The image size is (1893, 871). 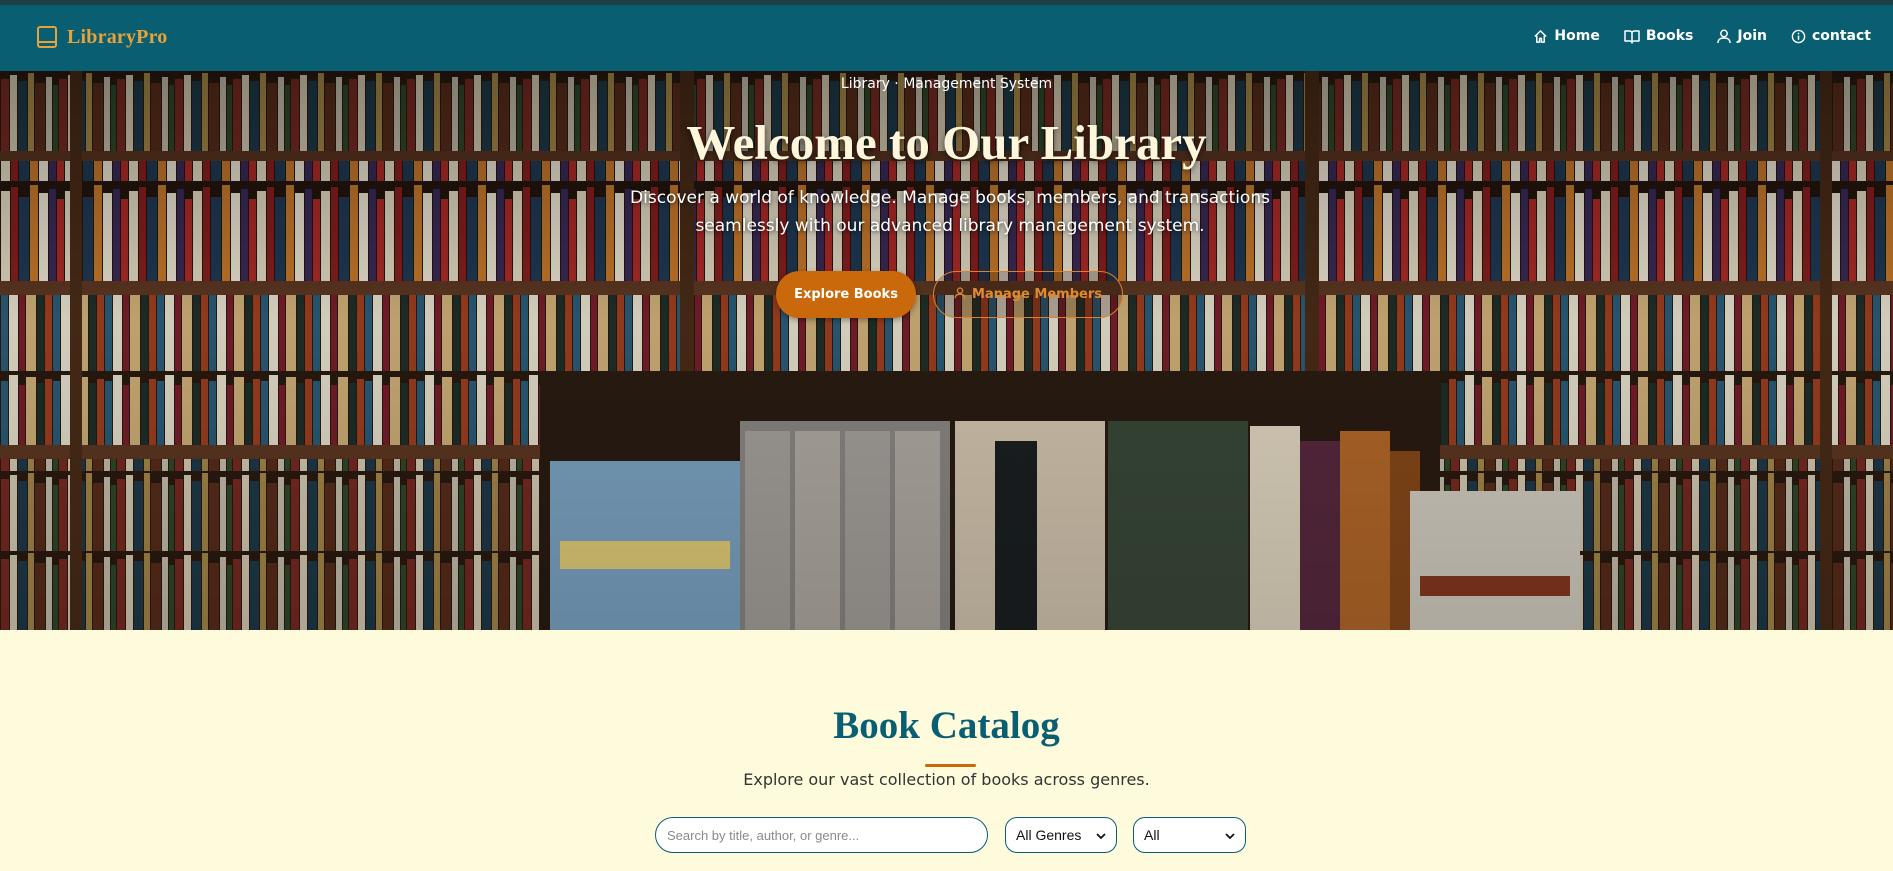 I want to click on hero-title: Welcome to Our Library, so click(x=946, y=142).